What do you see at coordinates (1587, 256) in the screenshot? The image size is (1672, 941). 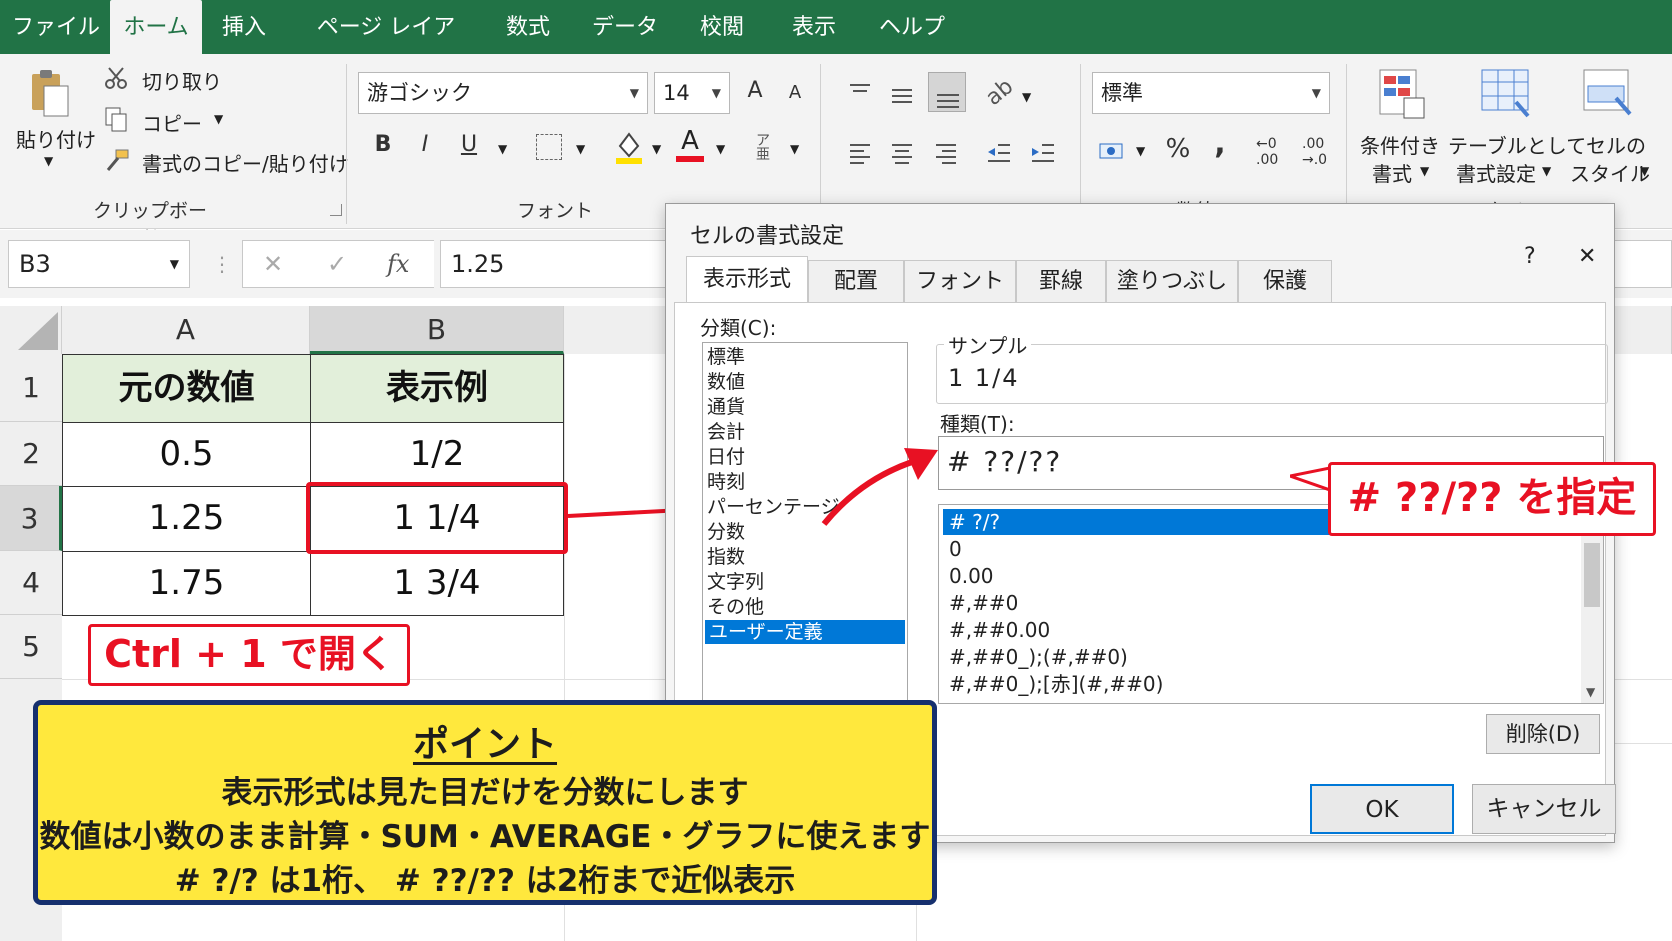 I see `close-icon: ✕` at bounding box center [1587, 256].